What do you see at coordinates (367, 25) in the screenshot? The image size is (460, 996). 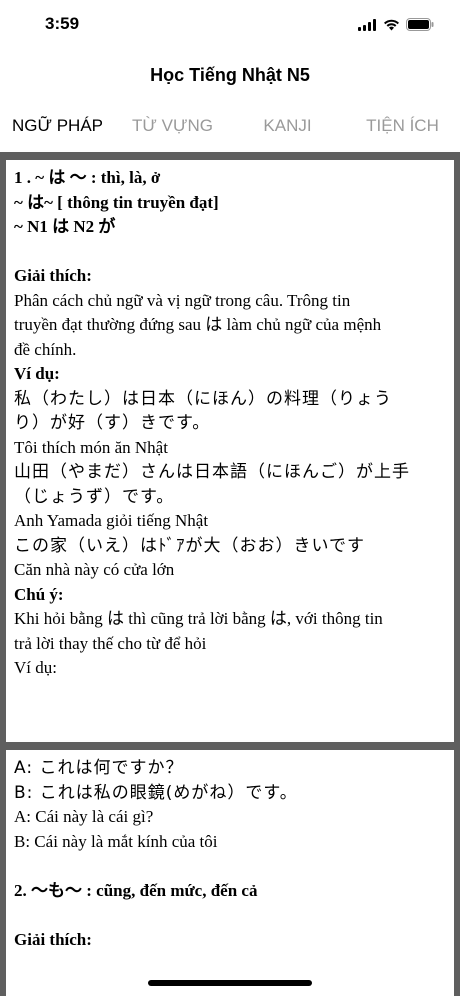 I see `signal-icon` at bounding box center [367, 25].